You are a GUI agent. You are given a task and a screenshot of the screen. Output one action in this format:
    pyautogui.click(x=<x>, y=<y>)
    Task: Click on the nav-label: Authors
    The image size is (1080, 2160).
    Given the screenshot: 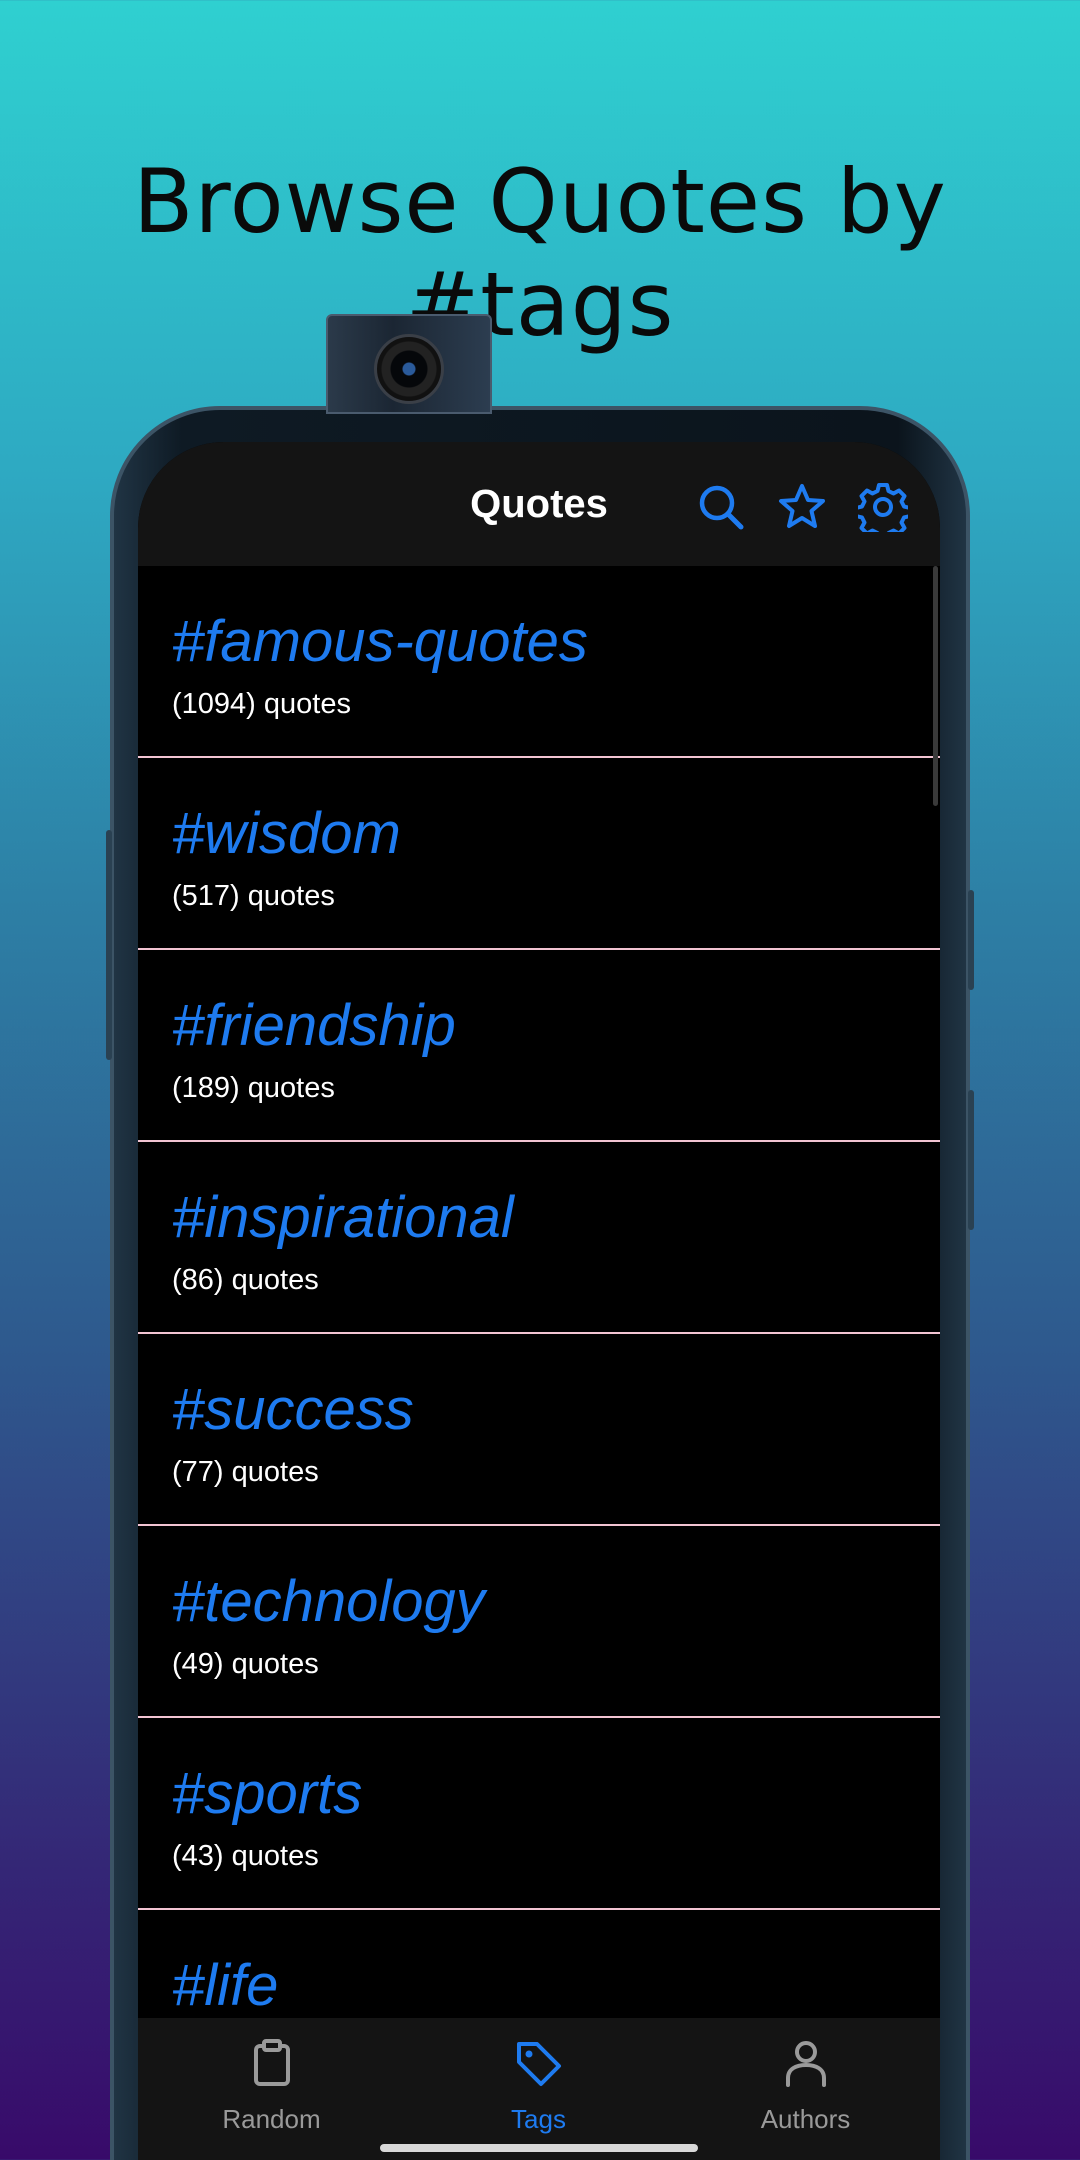 What is the action you would take?
    pyautogui.click(x=805, y=2119)
    